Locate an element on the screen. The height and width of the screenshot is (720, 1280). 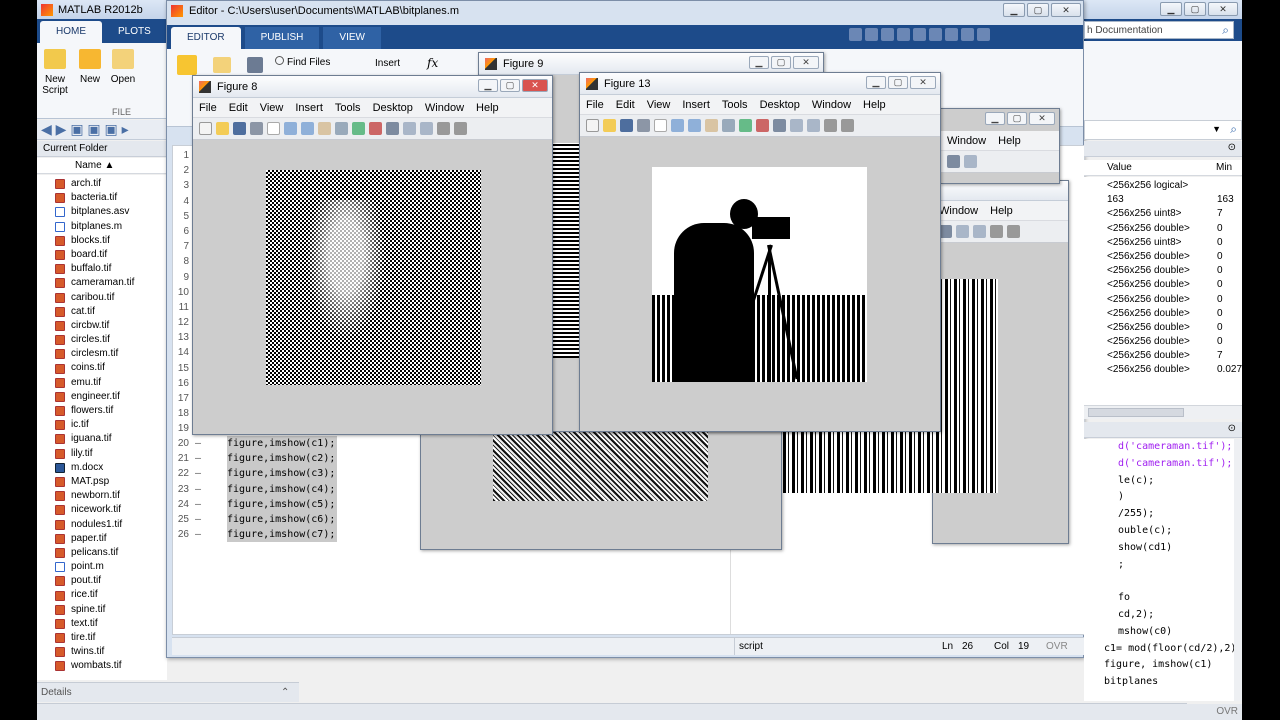
cut-icon is located at coordinates (871, 34).